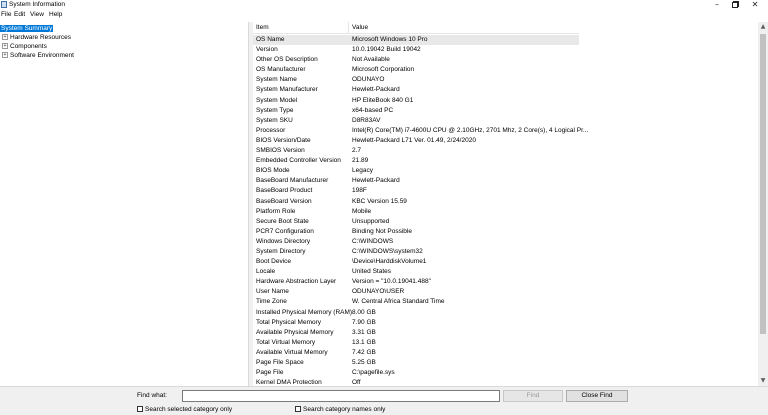 The image size is (768, 415). What do you see at coordinates (416, 101) in the screenshot?
I see `table-row: System Model HP EliteBook 840 G1` at bounding box center [416, 101].